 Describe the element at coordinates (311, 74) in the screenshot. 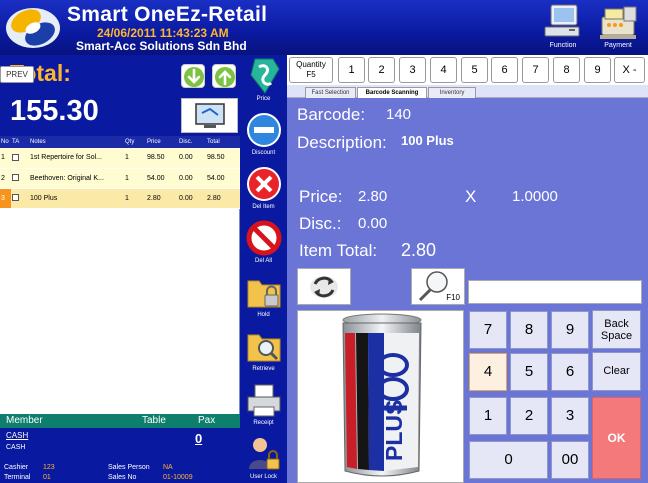

I see `quantity-key: F5` at that location.